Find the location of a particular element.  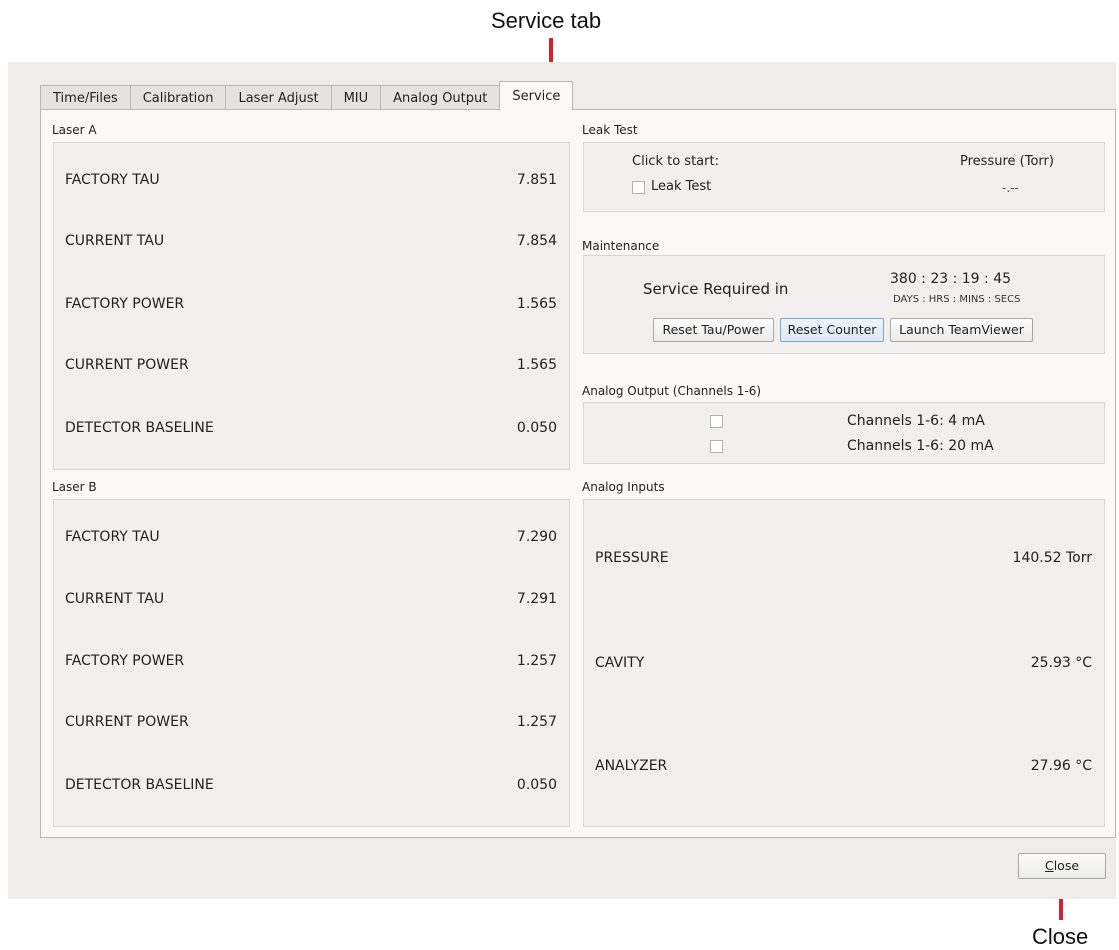

channels-20ma-label: Channels 1-6: 20 mA is located at coordinates (920, 446).